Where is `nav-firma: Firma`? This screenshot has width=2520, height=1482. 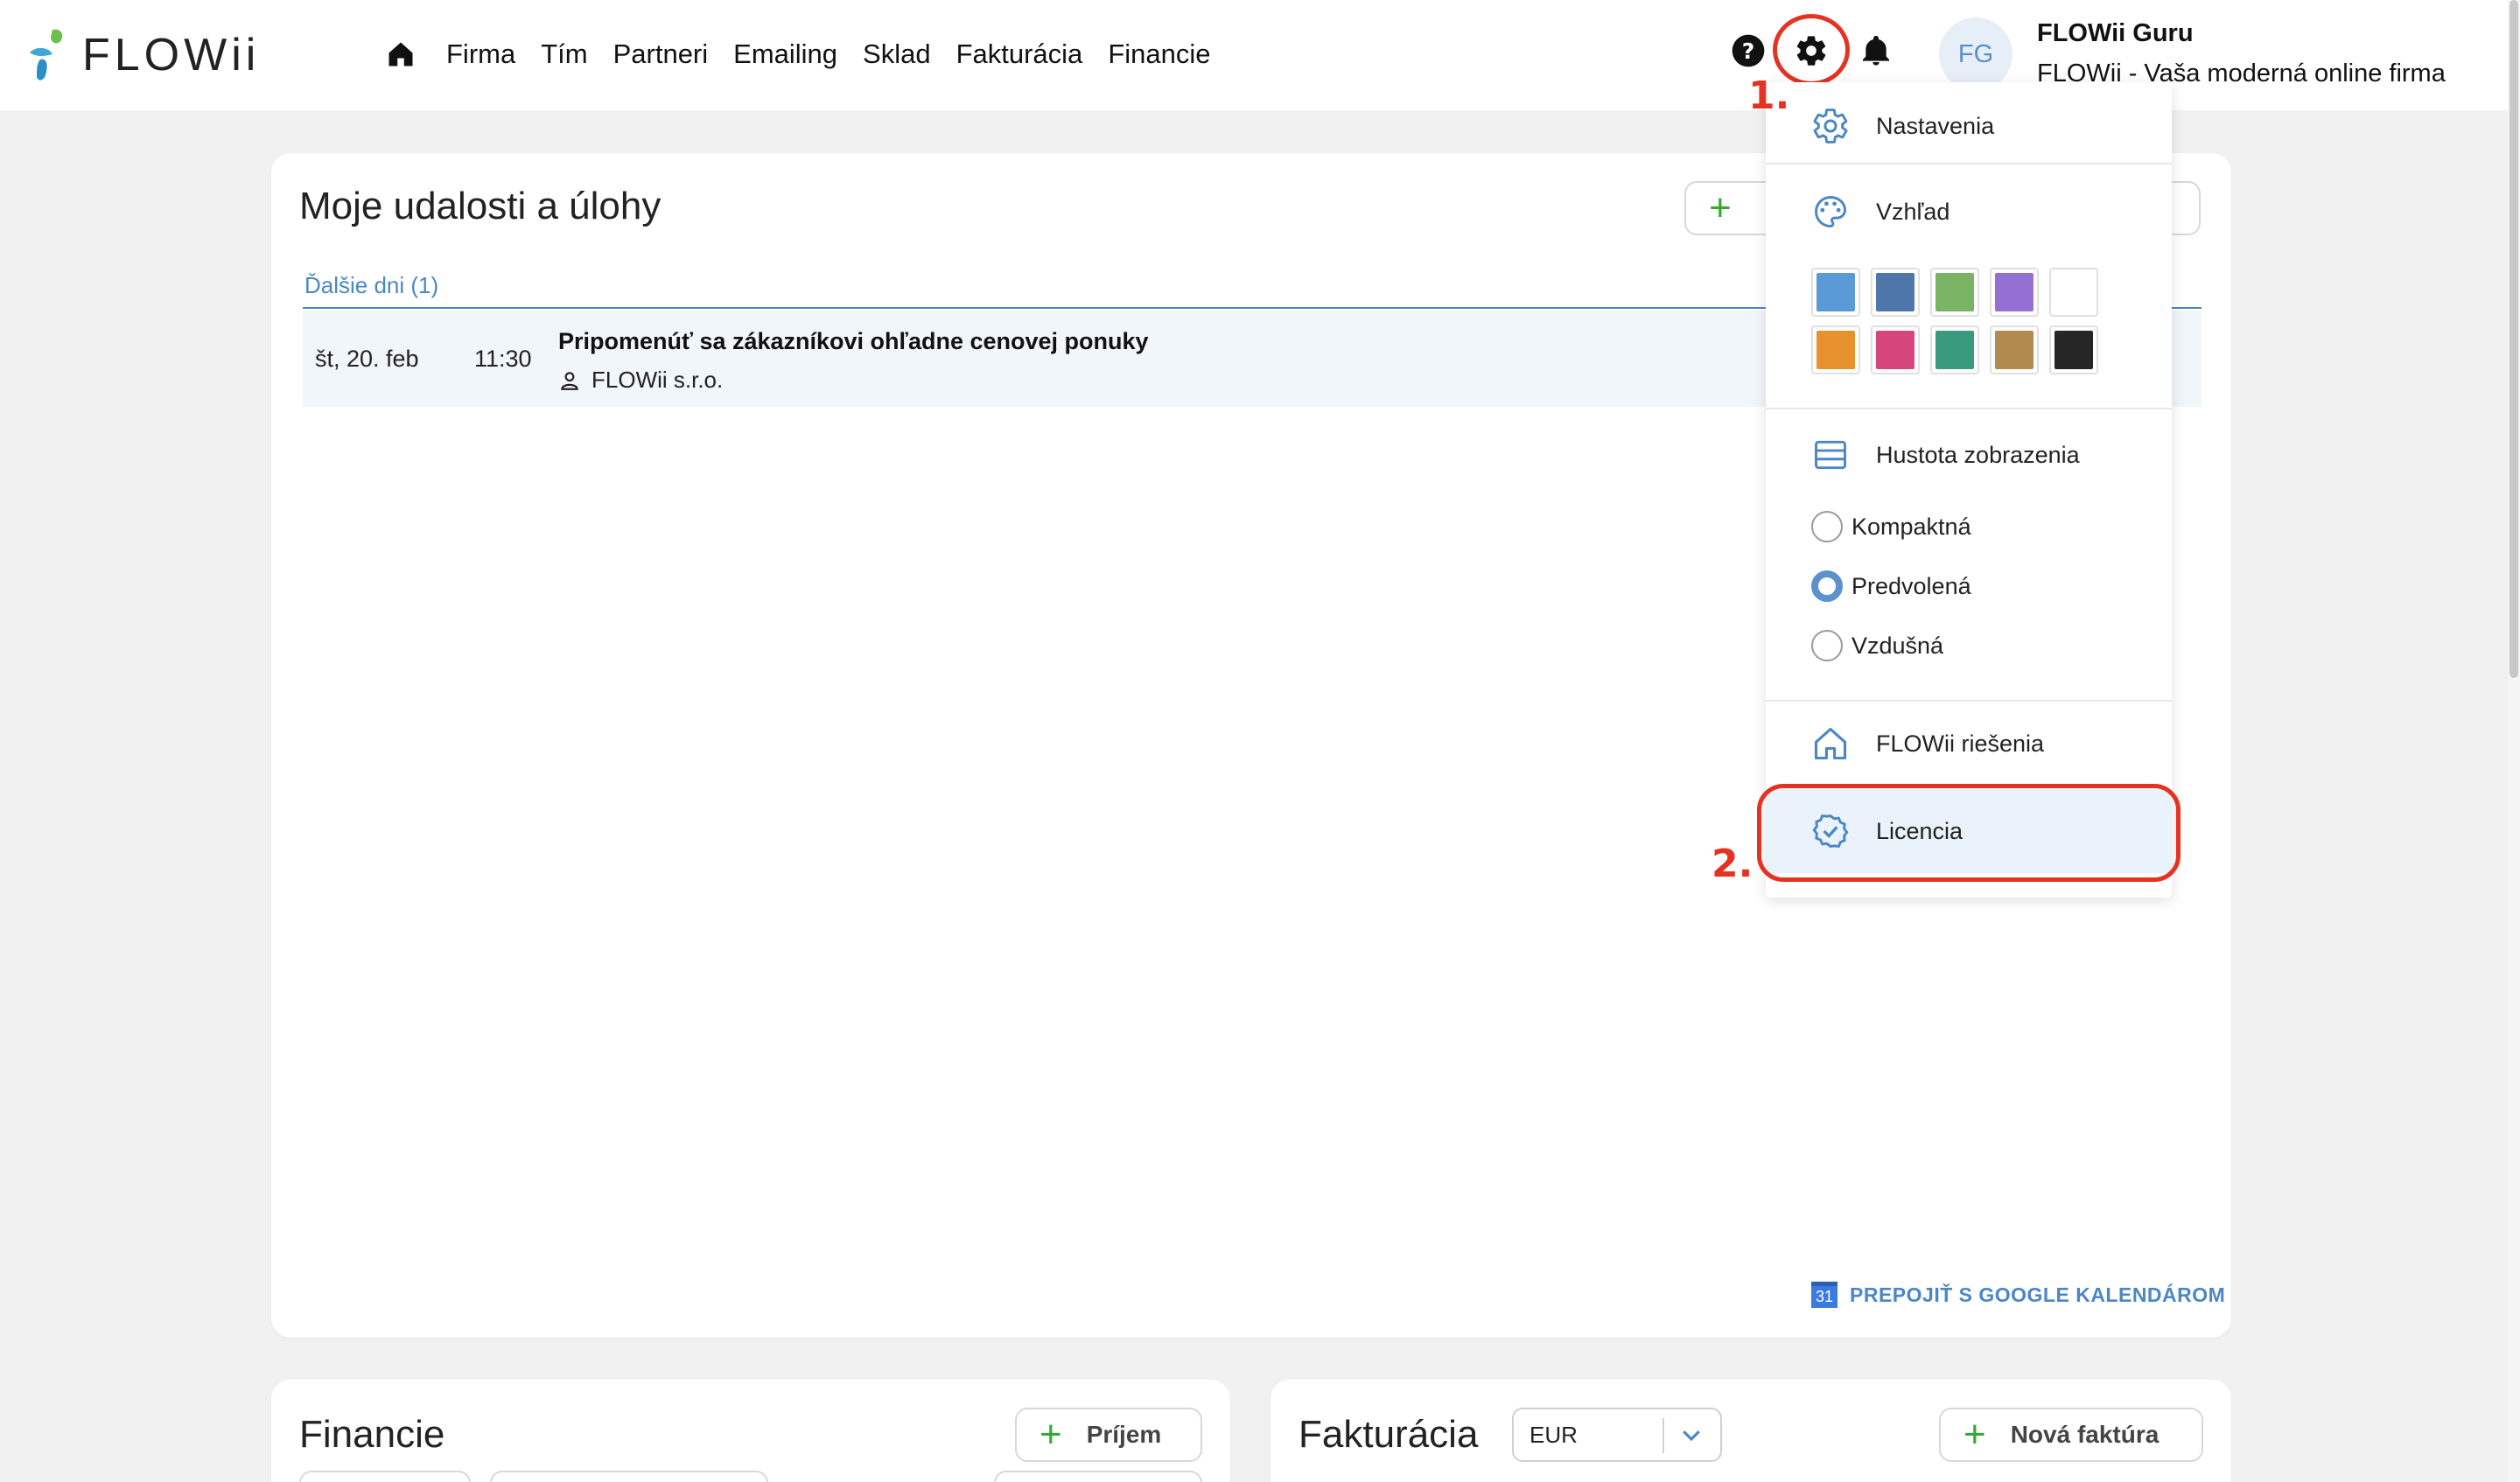 nav-firma: Firma is located at coordinates (480, 54).